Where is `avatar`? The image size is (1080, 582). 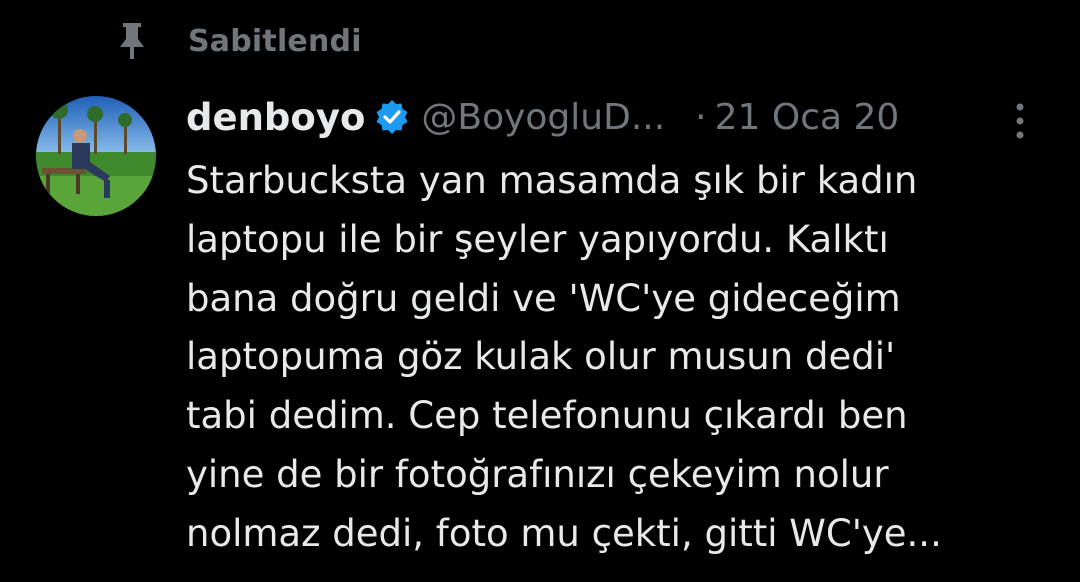 avatar is located at coordinates (96, 156).